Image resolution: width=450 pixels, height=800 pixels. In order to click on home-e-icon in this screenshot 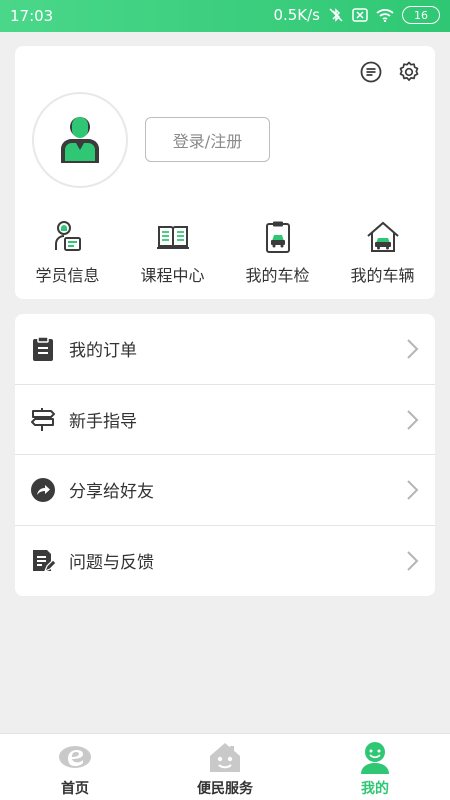, I will do `click(75, 757)`.